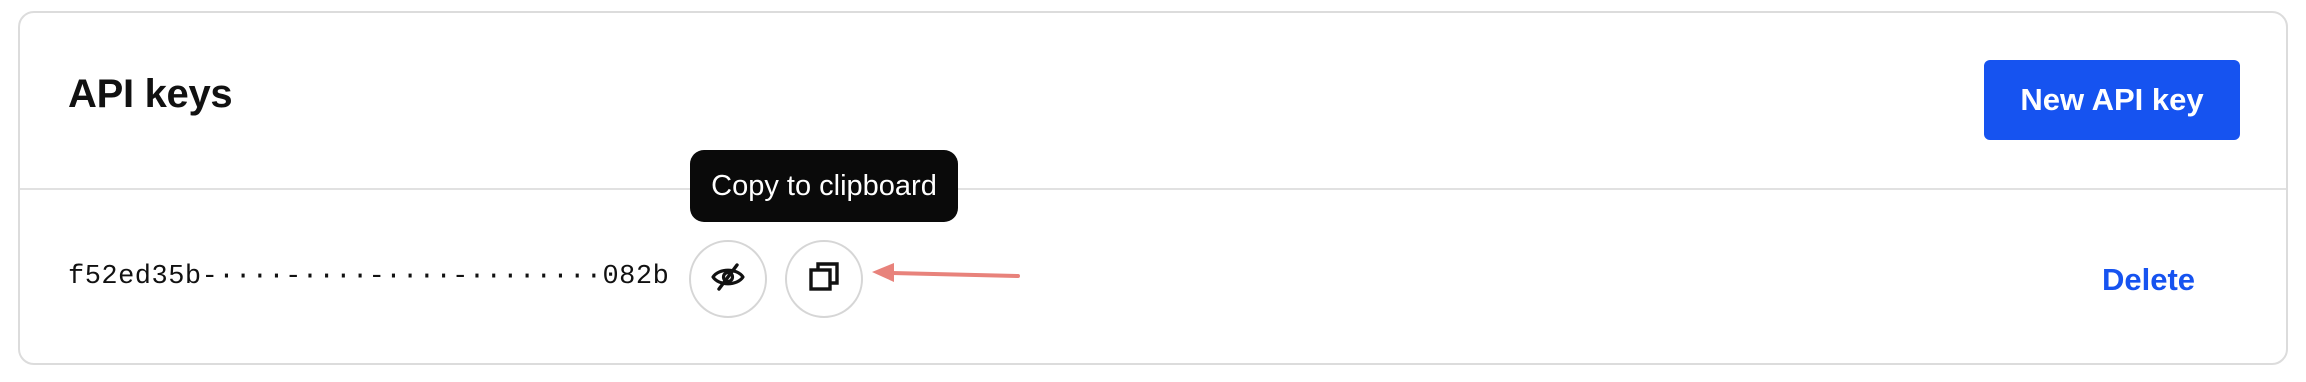 This screenshot has width=2306, height=382. What do you see at coordinates (1153, 189) in the screenshot?
I see `header-divider` at bounding box center [1153, 189].